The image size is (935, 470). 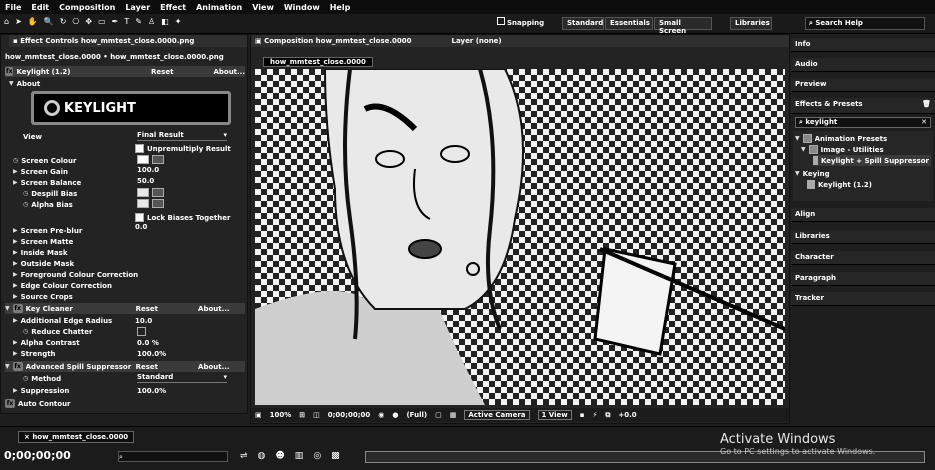 What do you see at coordinates (57, 331) in the screenshot?
I see `param-reduce-chatter: ◷ Reduce Chatter` at bounding box center [57, 331].